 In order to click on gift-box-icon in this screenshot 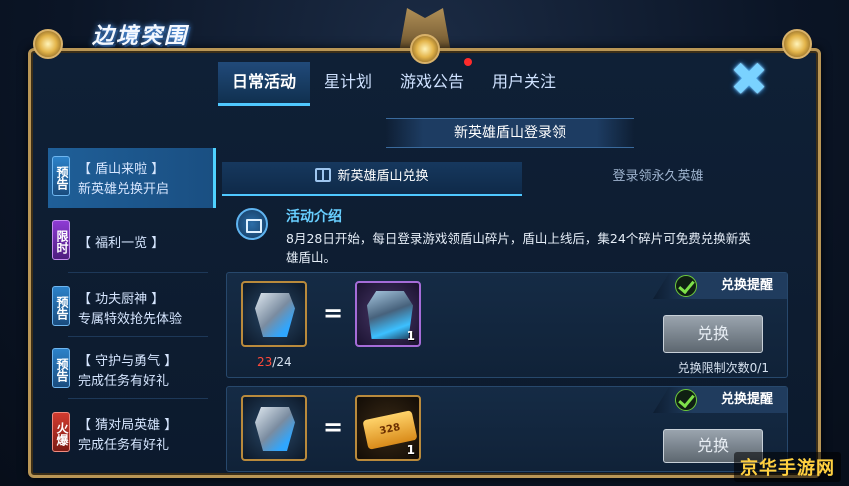, I will do `click(252, 224)`.